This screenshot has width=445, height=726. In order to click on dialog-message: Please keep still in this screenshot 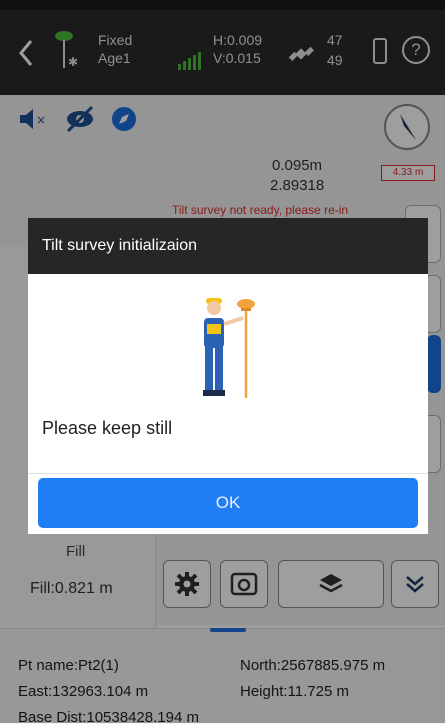, I will do `click(107, 428)`.